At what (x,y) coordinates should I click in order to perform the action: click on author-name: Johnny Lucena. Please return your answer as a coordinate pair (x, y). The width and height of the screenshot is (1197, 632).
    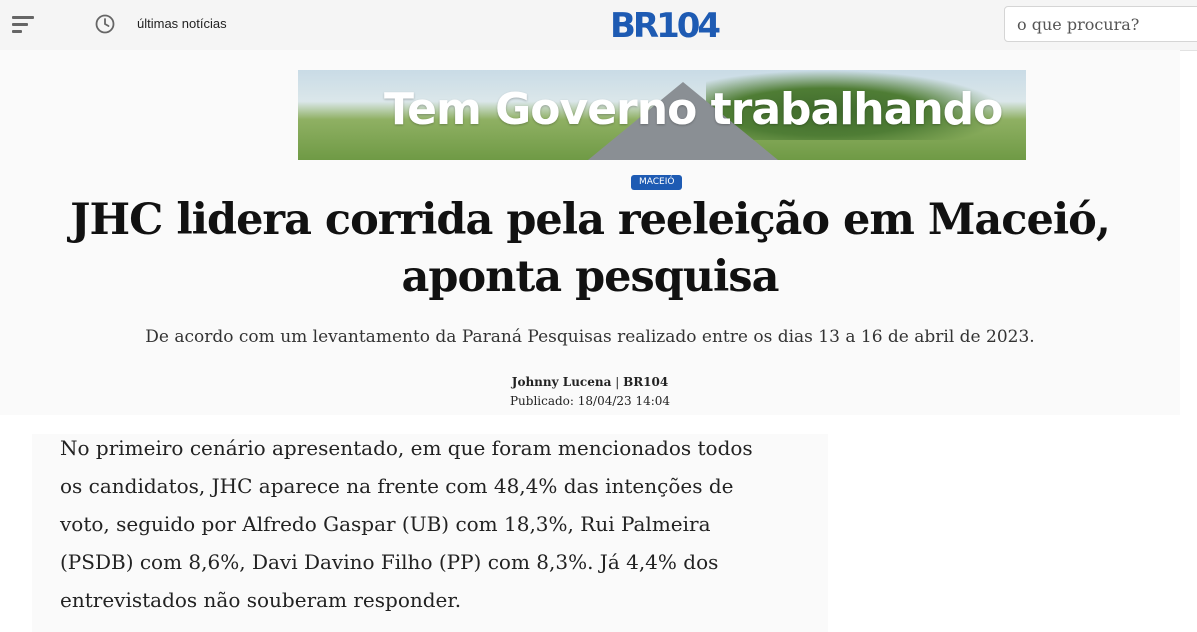
    Looking at the image, I should click on (562, 382).